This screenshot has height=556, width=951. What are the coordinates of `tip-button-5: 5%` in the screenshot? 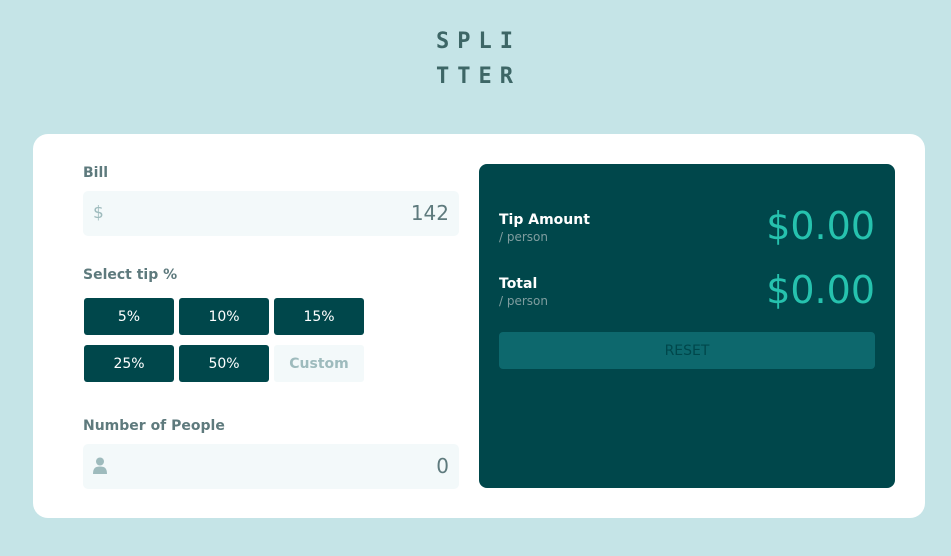 It's located at (129, 316).